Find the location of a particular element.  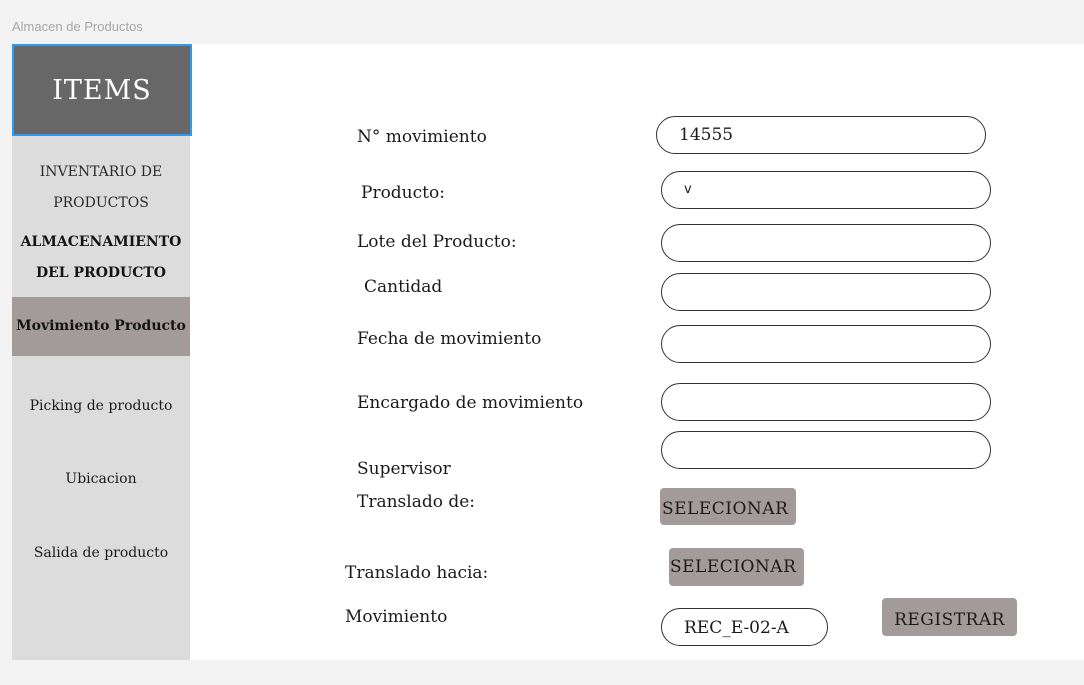

fecha-input is located at coordinates (826, 344).